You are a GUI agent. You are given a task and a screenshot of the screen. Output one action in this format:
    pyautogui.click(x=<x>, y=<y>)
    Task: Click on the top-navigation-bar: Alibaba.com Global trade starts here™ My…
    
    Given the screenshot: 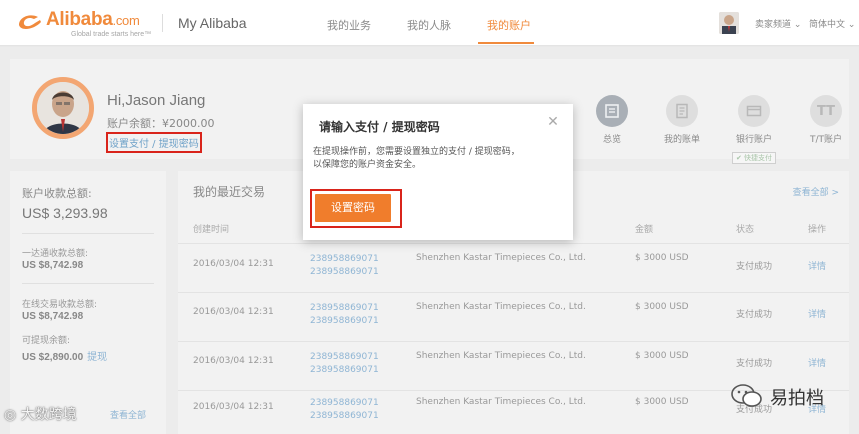 What is the action you would take?
    pyautogui.click(x=429, y=23)
    